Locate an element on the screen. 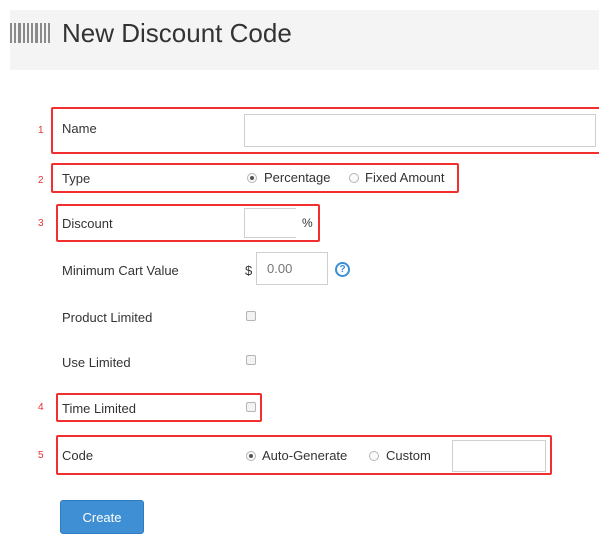 The image size is (599, 534). annotation-marker-1: 1 is located at coordinates (41, 130).